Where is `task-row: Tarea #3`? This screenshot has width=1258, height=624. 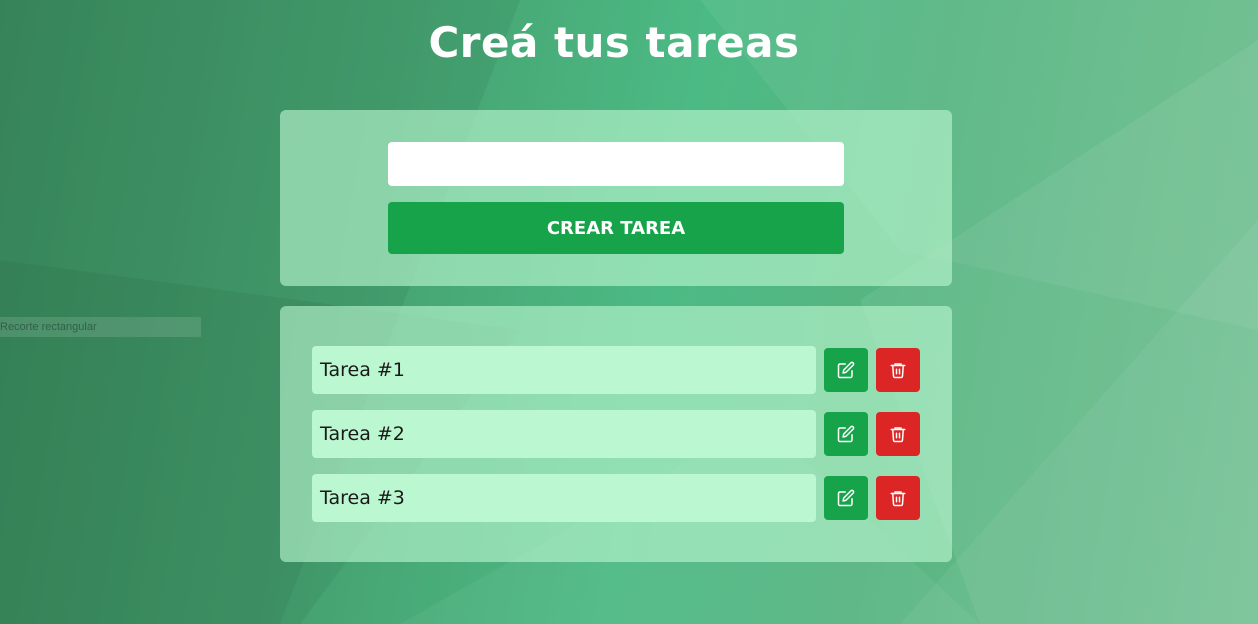 task-row: Tarea #3 is located at coordinates (616, 498).